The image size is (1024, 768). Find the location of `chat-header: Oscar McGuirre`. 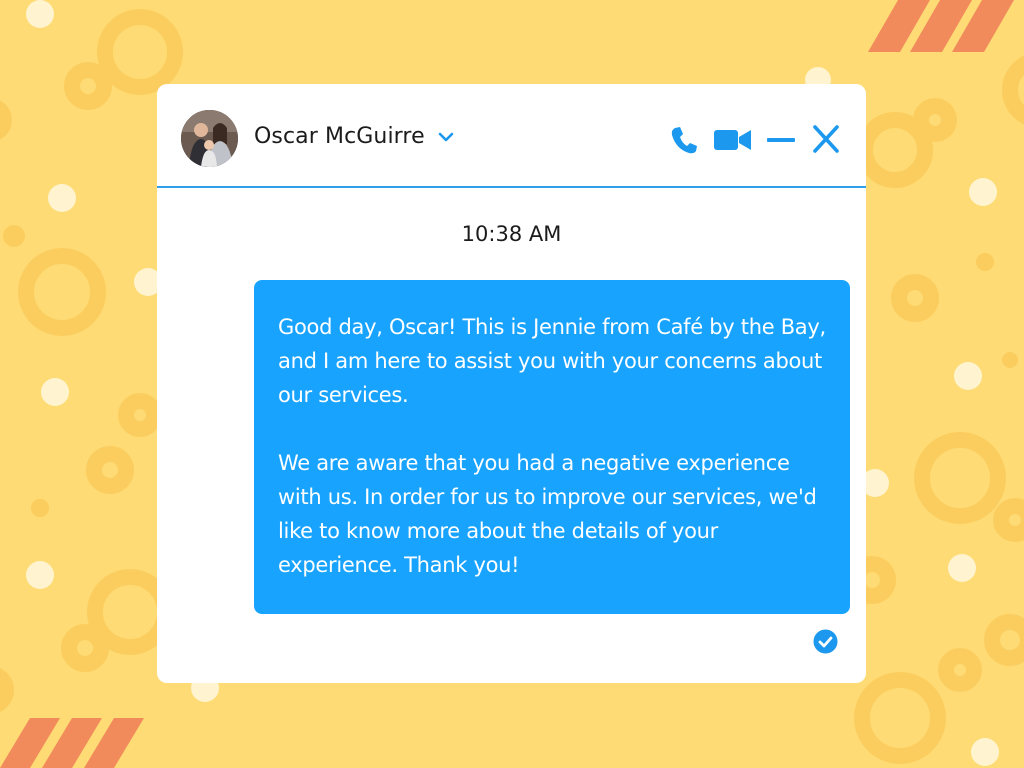

chat-header: Oscar McGuirre is located at coordinates (511, 136).